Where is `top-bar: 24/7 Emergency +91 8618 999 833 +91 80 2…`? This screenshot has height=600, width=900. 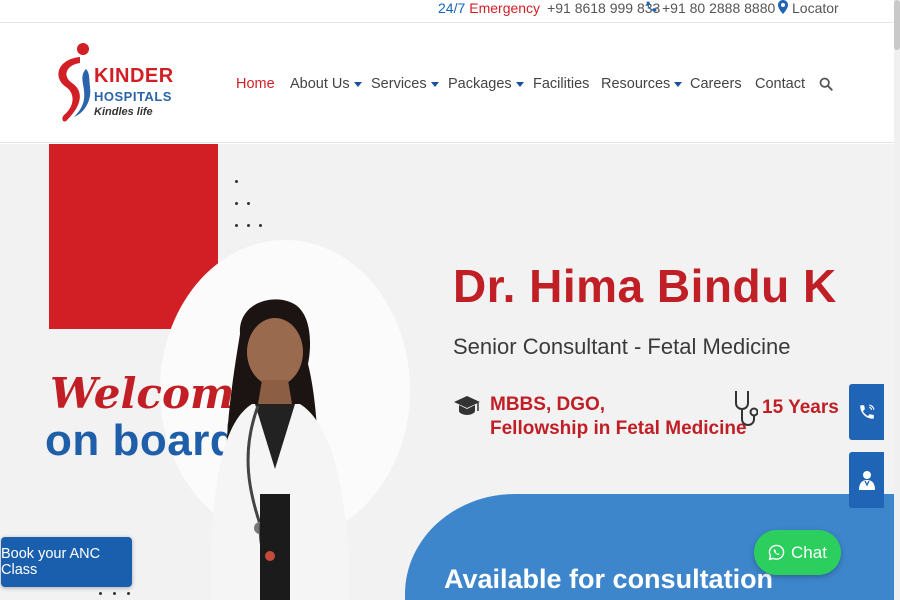
top-bar: 24/7 Emergency +91 8618 999 833 +91 80 2… is located at coordinates (447, 11).